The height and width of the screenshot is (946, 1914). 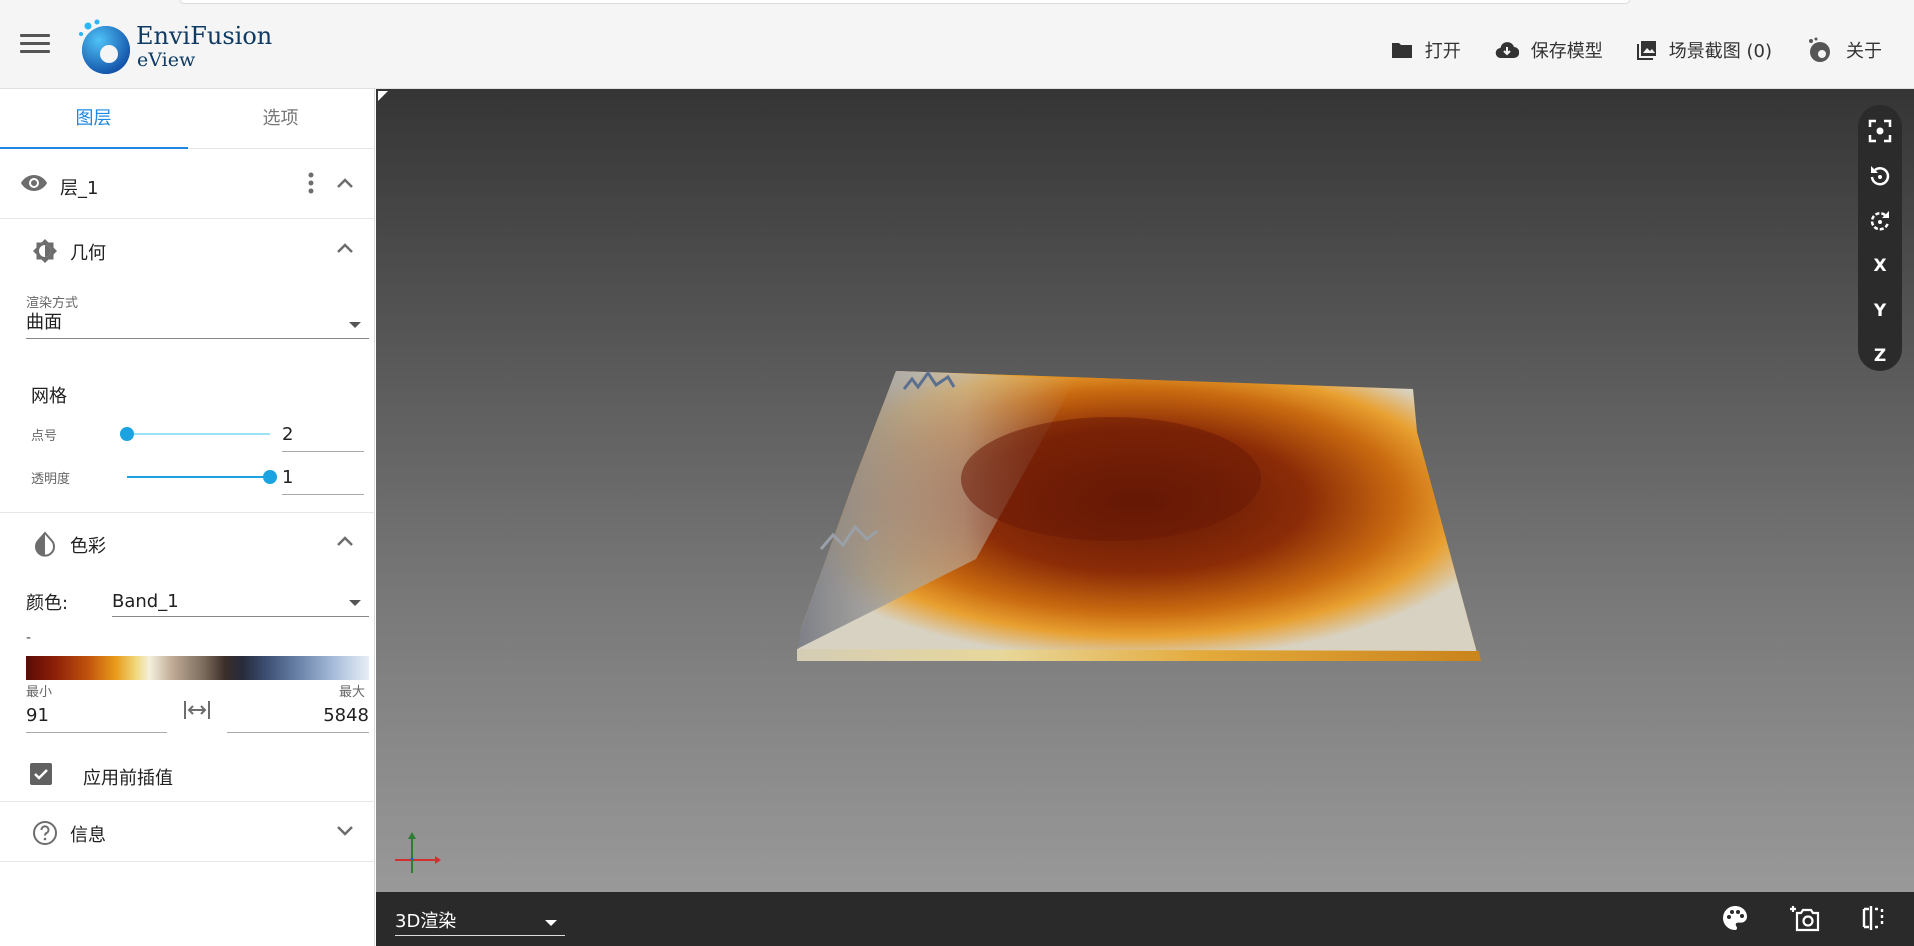 I want to click on brand-name: EnviFusion eView, so click(x=204, y=46).